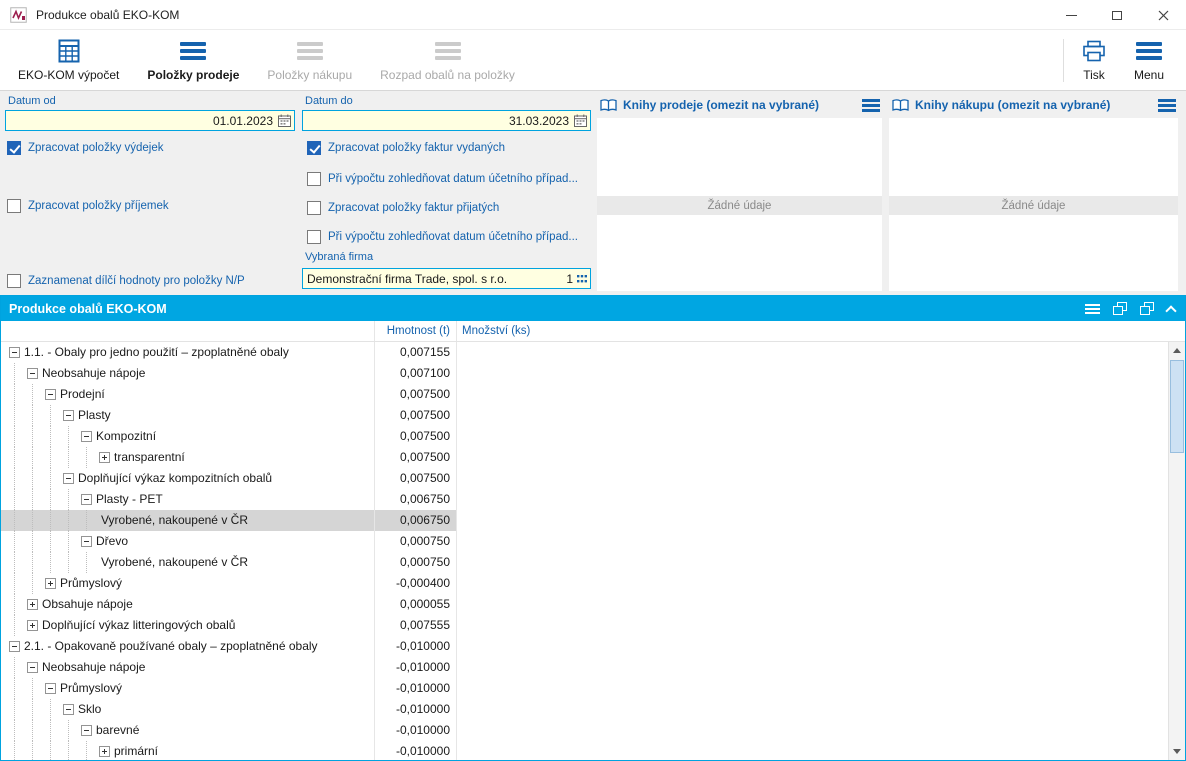 This screenshot has height=761, width=1186. I want to click on close-button, so click(1163, 15).